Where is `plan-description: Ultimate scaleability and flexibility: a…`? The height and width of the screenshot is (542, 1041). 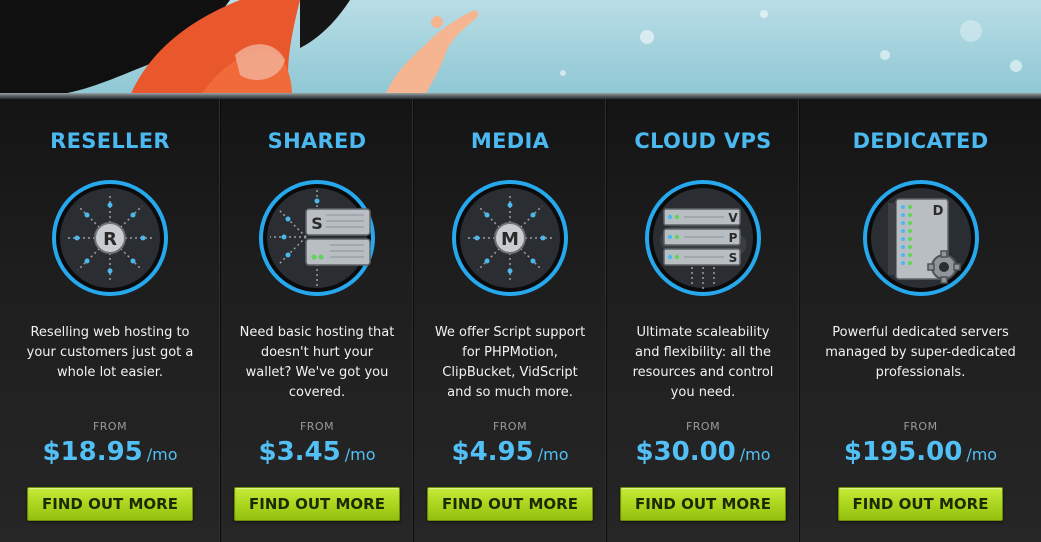 plan-description: Ultimate scaleability and flexibility: a… is located at coordinates (703, 362).